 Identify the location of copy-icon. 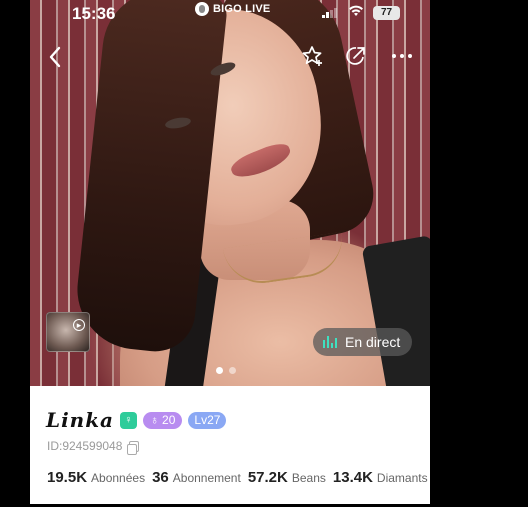
(133, 447).